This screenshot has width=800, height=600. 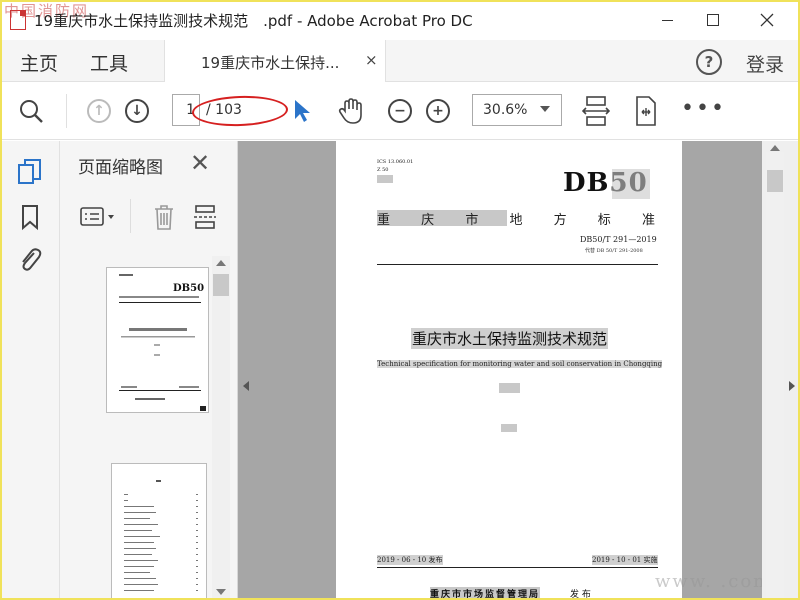 I want to click on options-list-icon, so click(x=97, y=216).